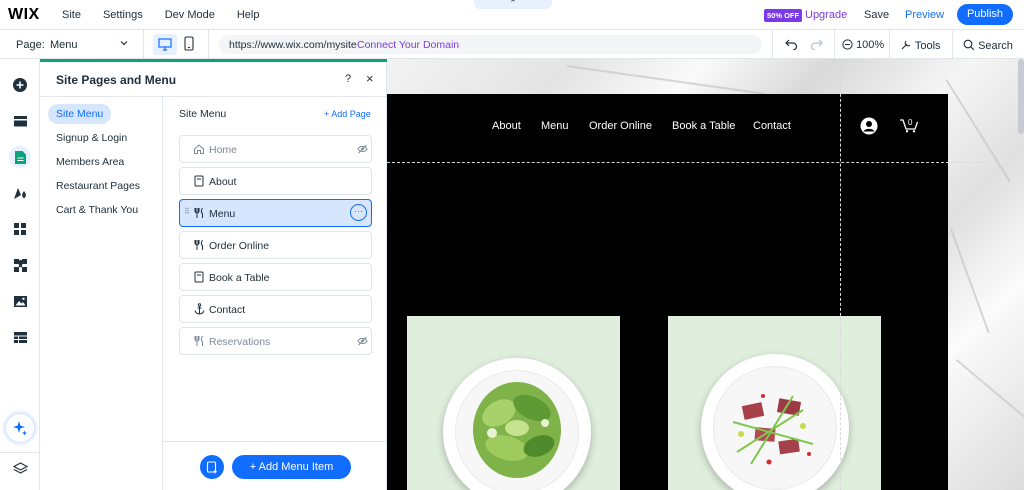  I want to click on zoom-level: 100%, so click(870, 45).